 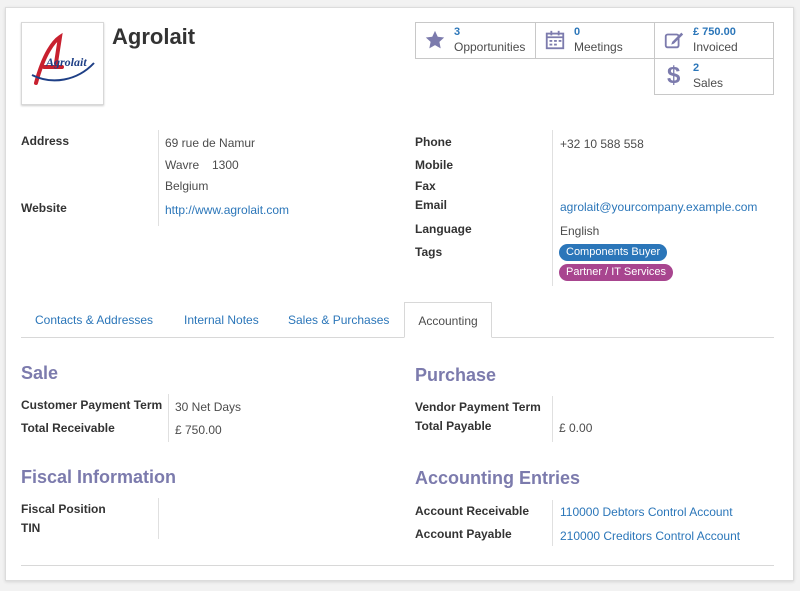 I want to click on phone-value: +32 10 588 558, so click(x=602, y=144).